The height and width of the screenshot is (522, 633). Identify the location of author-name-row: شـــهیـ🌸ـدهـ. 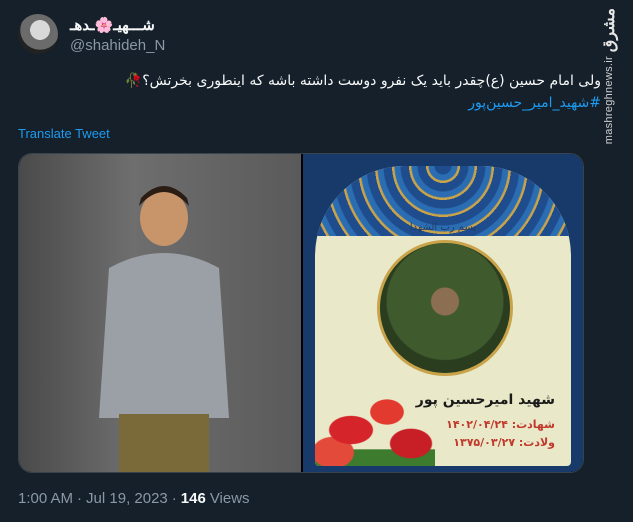
(112, 25).